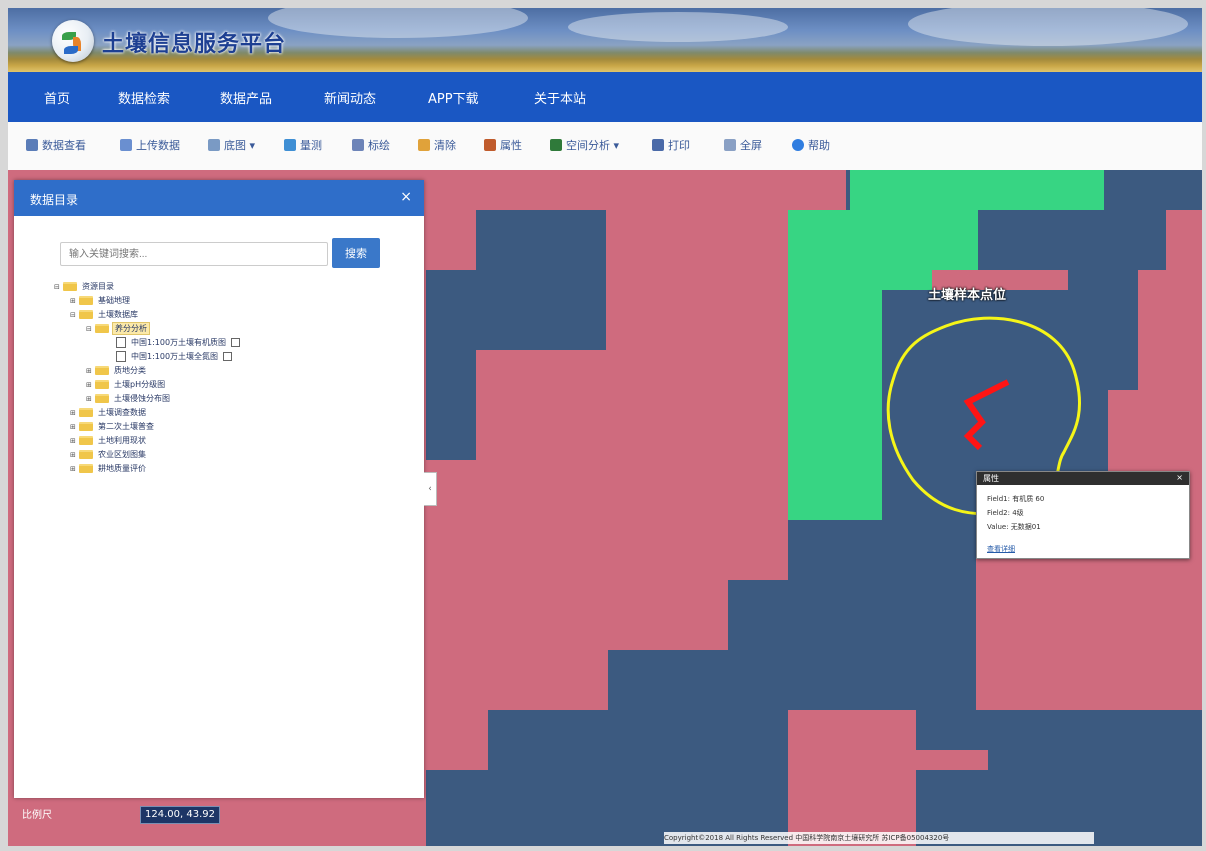 The height and width of the screenshot is (851, 1206). I want to click on tree-node-root: ⊟ 资源目录, so click(85, 286).